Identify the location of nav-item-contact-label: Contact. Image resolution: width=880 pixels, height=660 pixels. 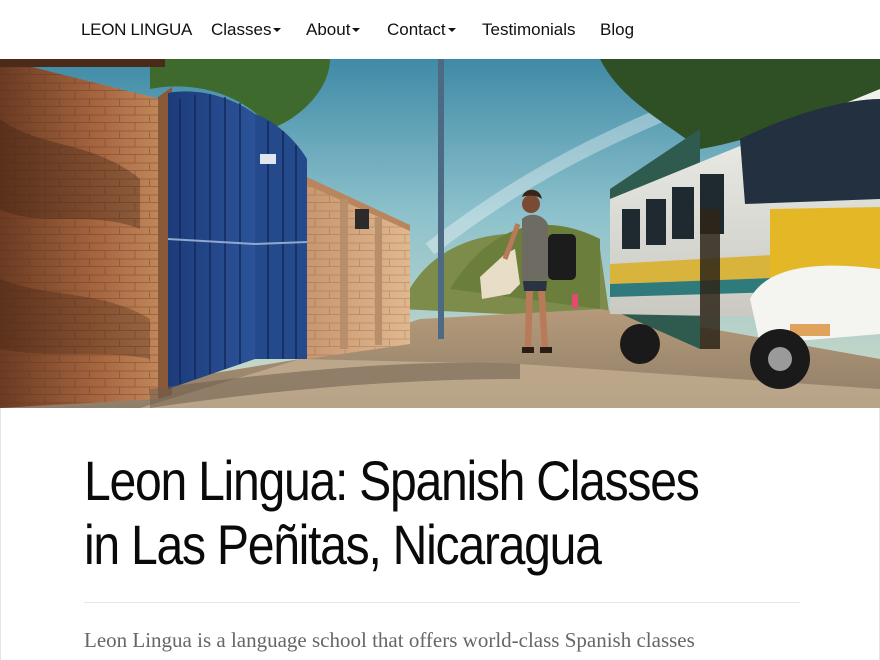
(416, 29).